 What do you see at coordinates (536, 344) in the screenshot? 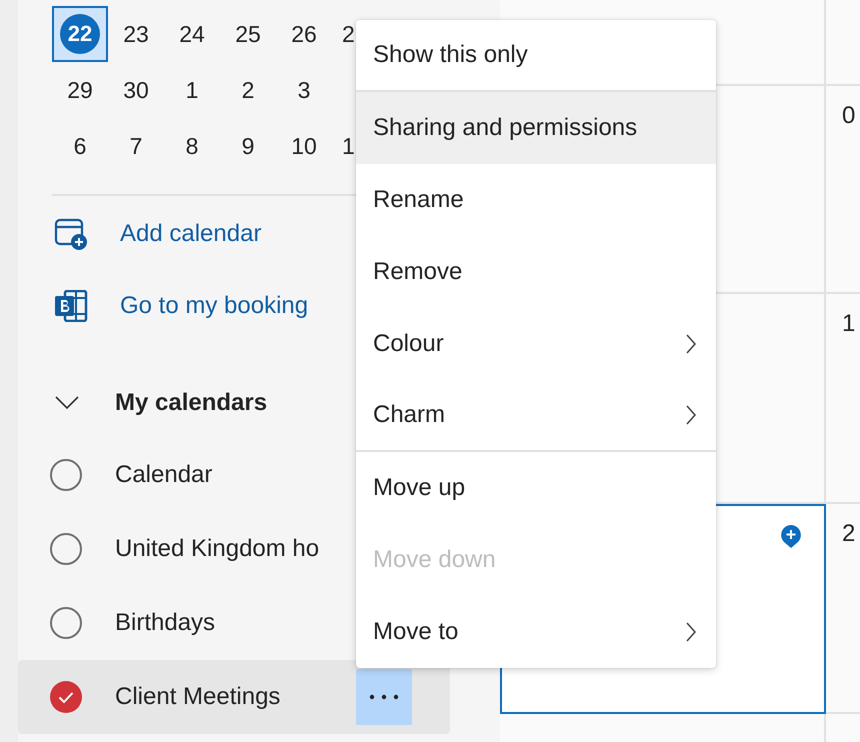
I see `menu-item: Colour` at bounding box center [536, 344].